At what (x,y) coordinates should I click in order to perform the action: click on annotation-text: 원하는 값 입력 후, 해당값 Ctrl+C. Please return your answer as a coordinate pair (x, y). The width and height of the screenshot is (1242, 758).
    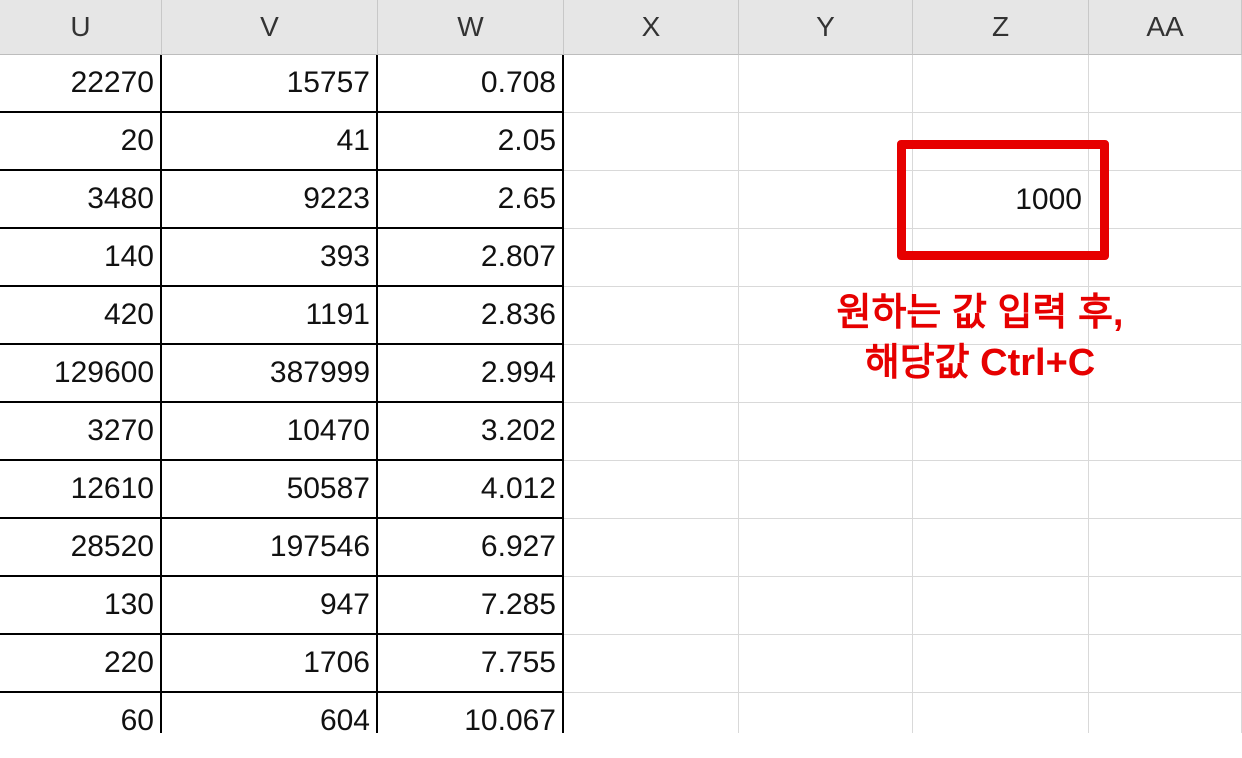
    Looking at the image, I should click on (980, 338).